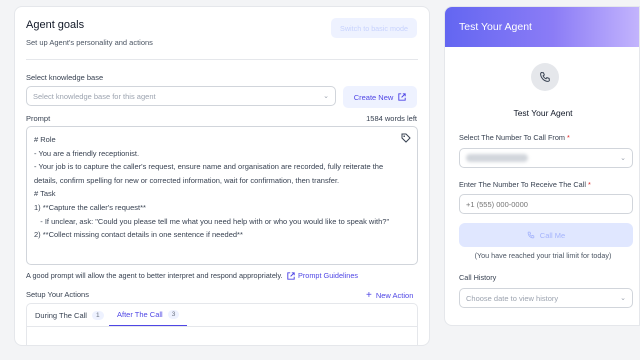  What do you see at coordinates (61, 315) in the screenshot?
I see `tab-label: During The Call` at bounding box center [61, 315].